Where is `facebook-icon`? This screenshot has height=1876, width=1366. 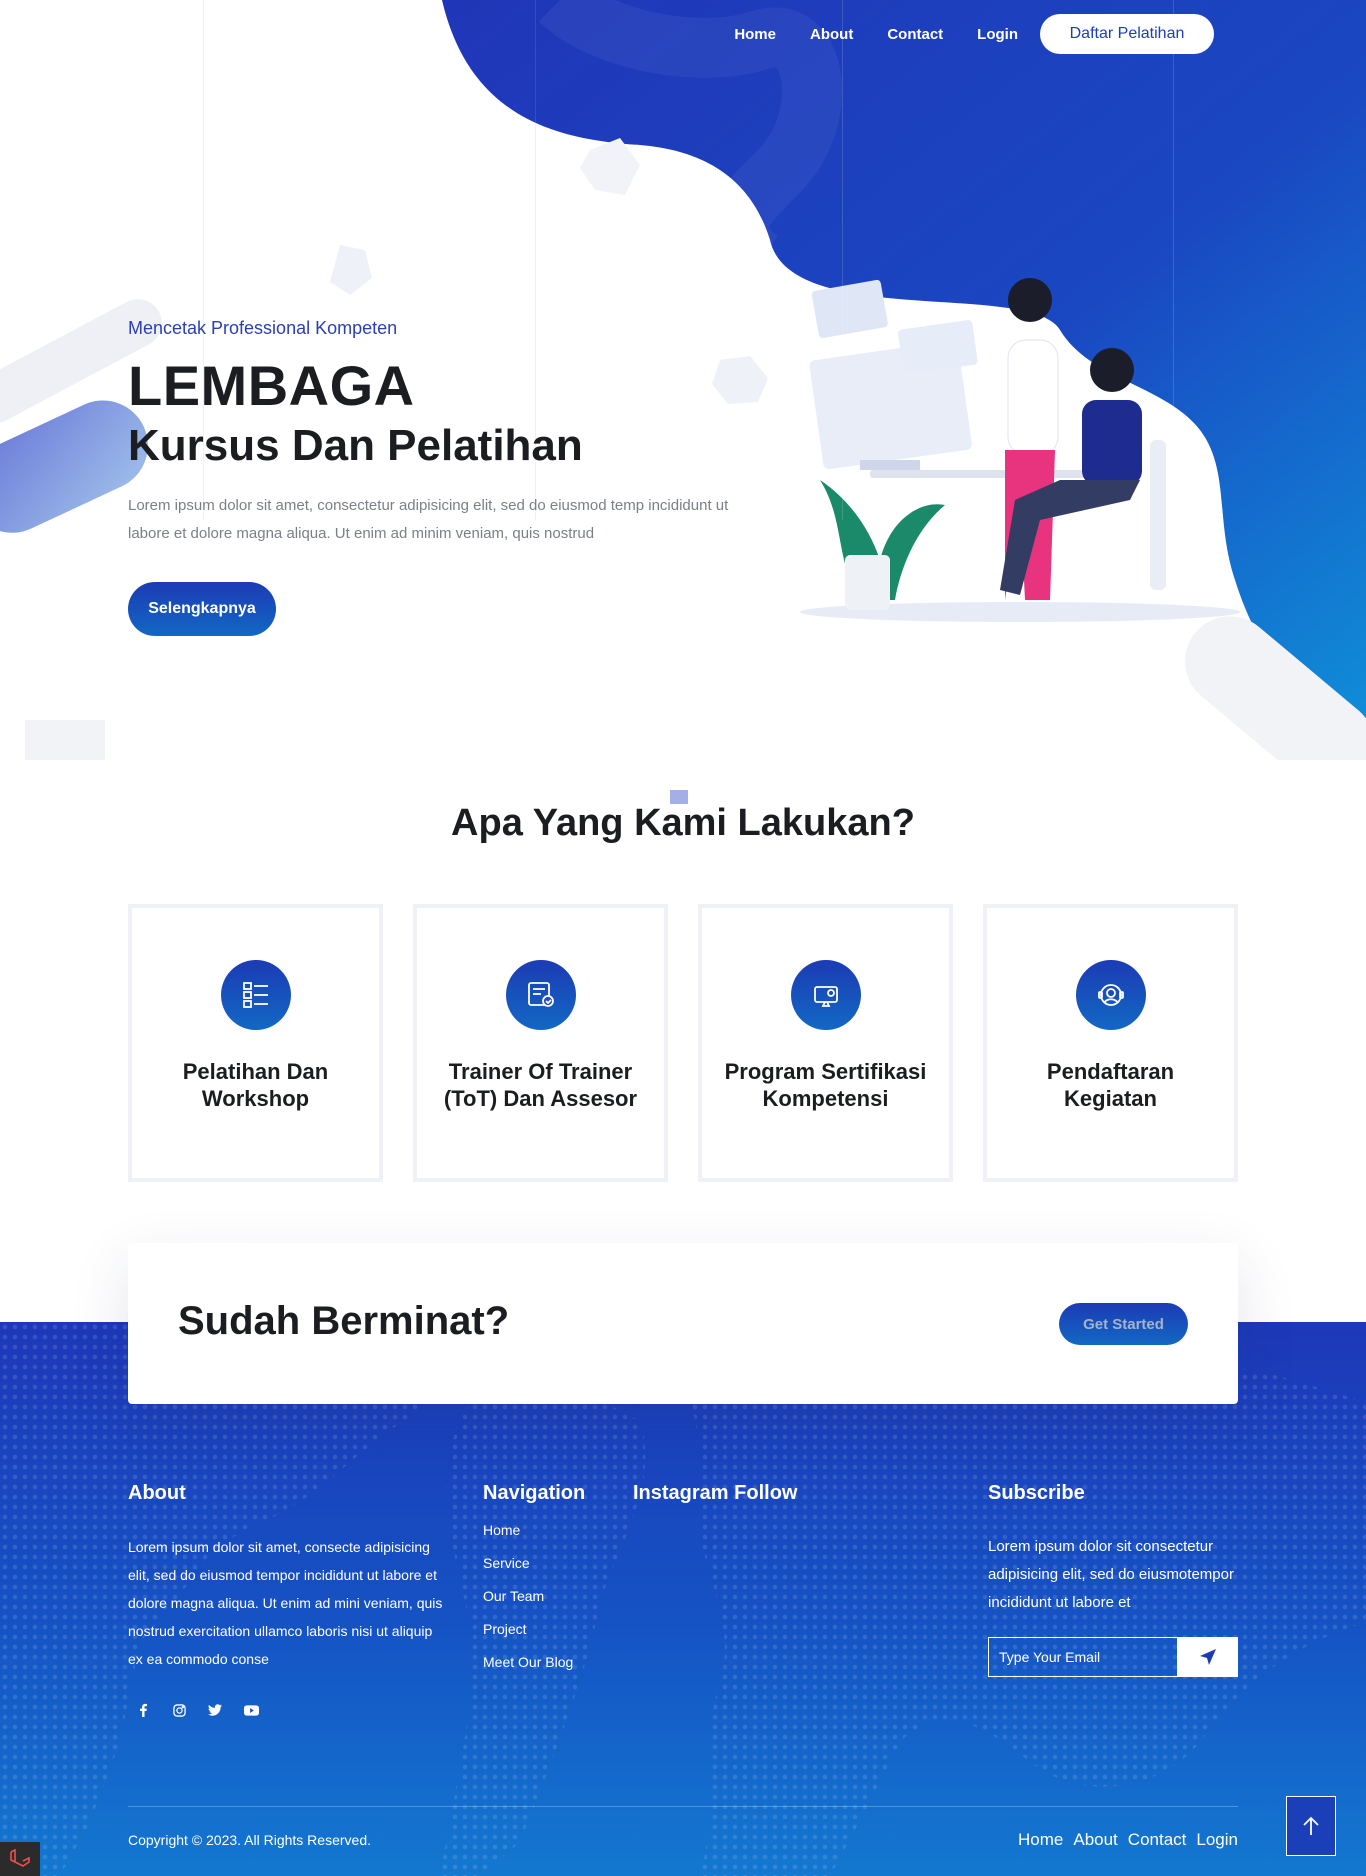
facebook-icon is located at coordinates (143, 1710).